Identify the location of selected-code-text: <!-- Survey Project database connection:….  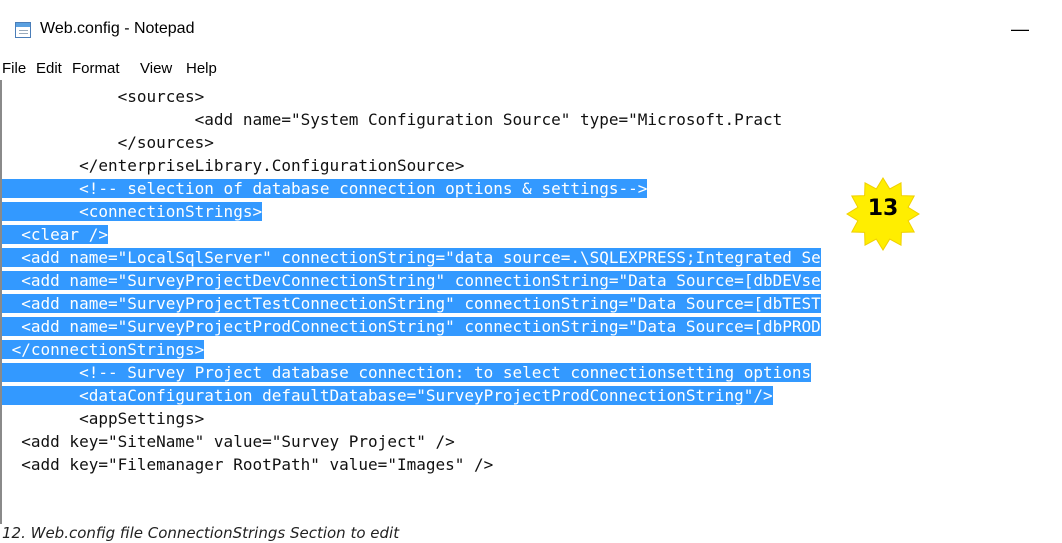
(407, 372).